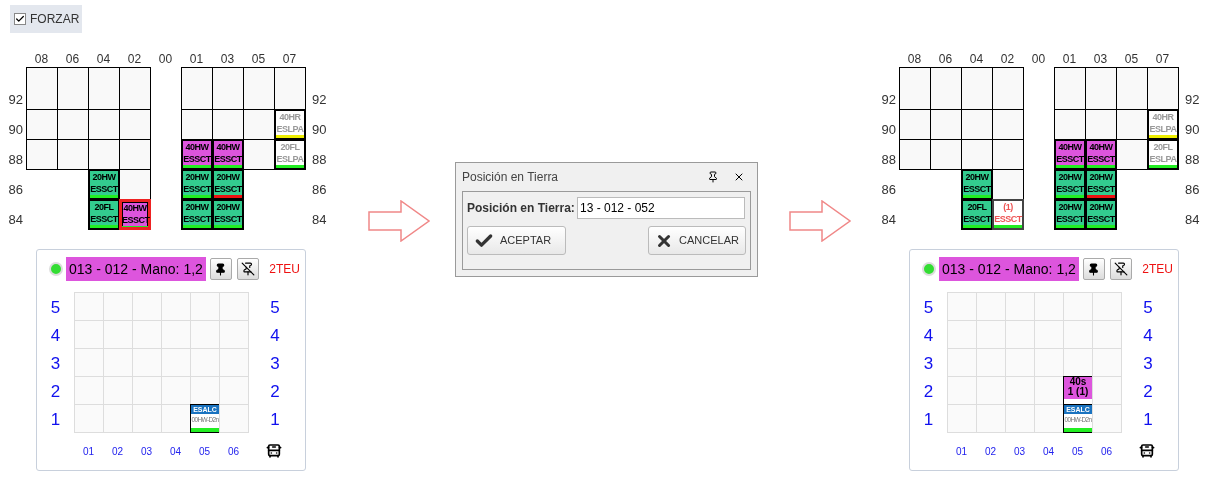 This screenshot has height=480, width=1212. I want to click on status-bar, so click(197, 166).